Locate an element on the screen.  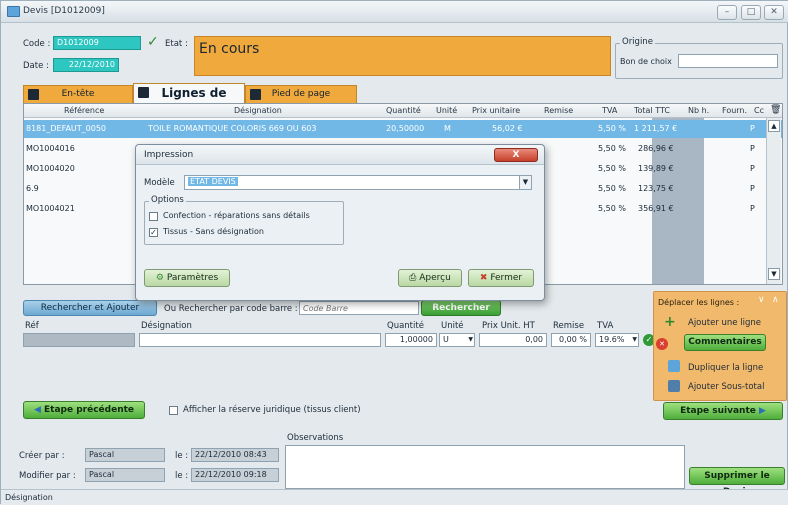
observations-textarea is located at coordinates (485, 467).